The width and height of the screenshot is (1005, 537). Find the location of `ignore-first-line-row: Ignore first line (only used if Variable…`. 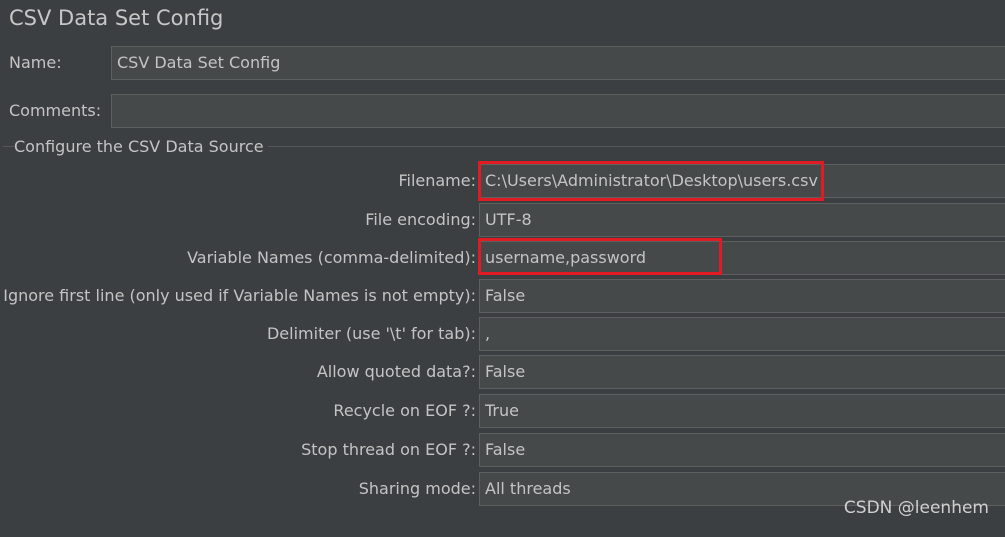

ignore-first-line-row: Ignore first line (only used if Variable… is located at coordinates (502, 296).